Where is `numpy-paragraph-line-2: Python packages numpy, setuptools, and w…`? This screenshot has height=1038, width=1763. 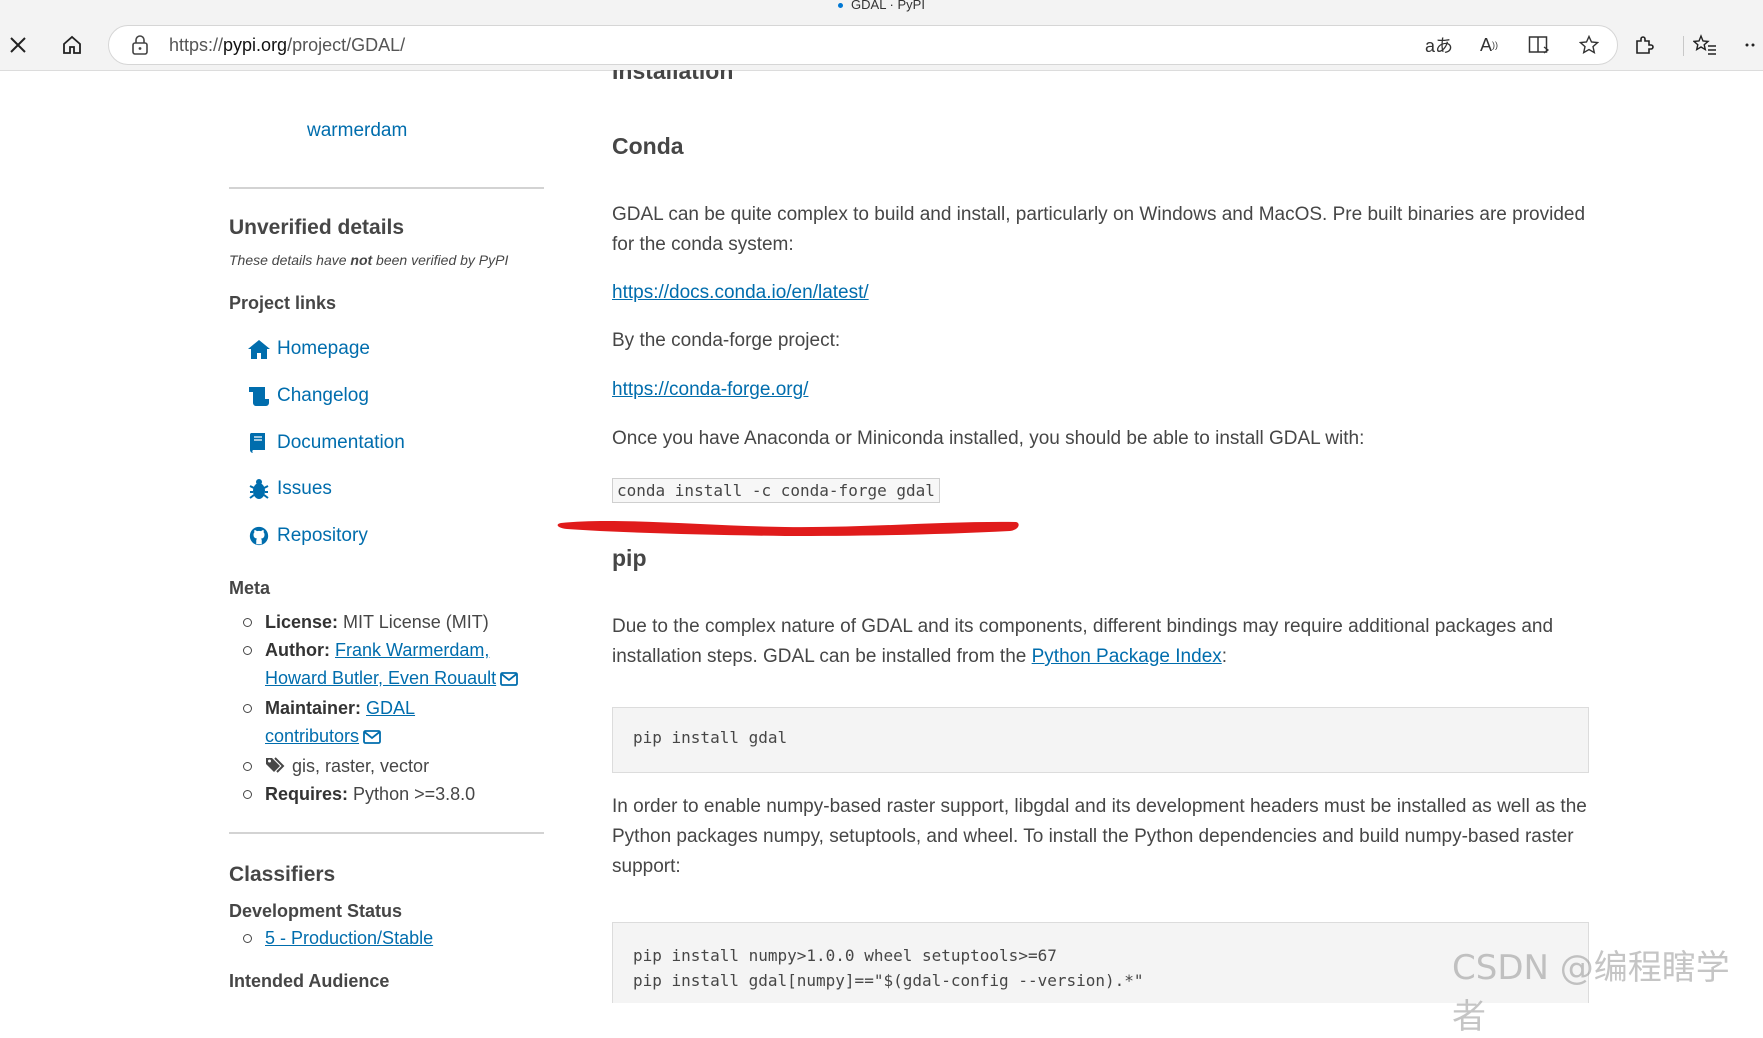
numpy-paragraph-line-2: Python packages numpy, setuptools, and w… is located at coordinates (1093, 836).